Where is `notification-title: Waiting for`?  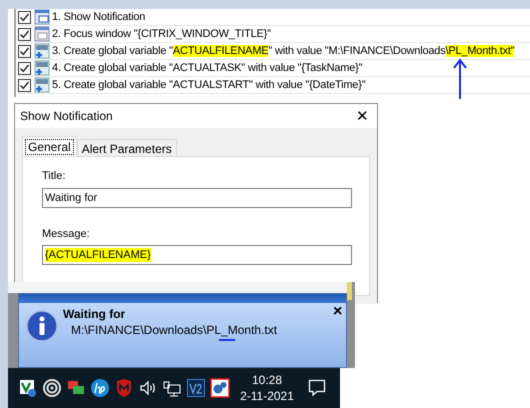
notification-title: Waiting for is located at coordinates (94, 314).